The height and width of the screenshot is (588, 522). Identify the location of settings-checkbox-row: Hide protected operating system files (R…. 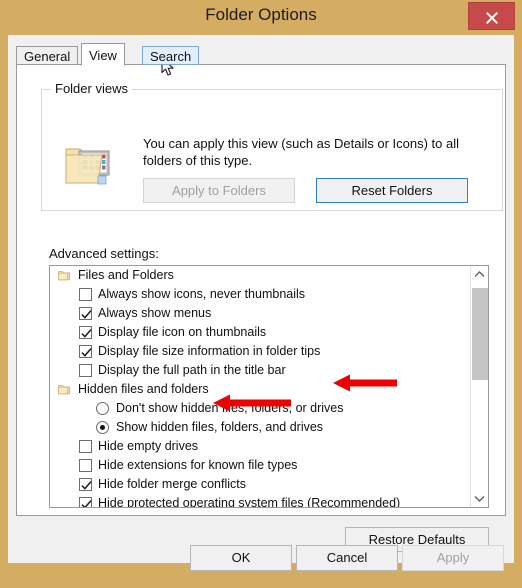
(260, 501).